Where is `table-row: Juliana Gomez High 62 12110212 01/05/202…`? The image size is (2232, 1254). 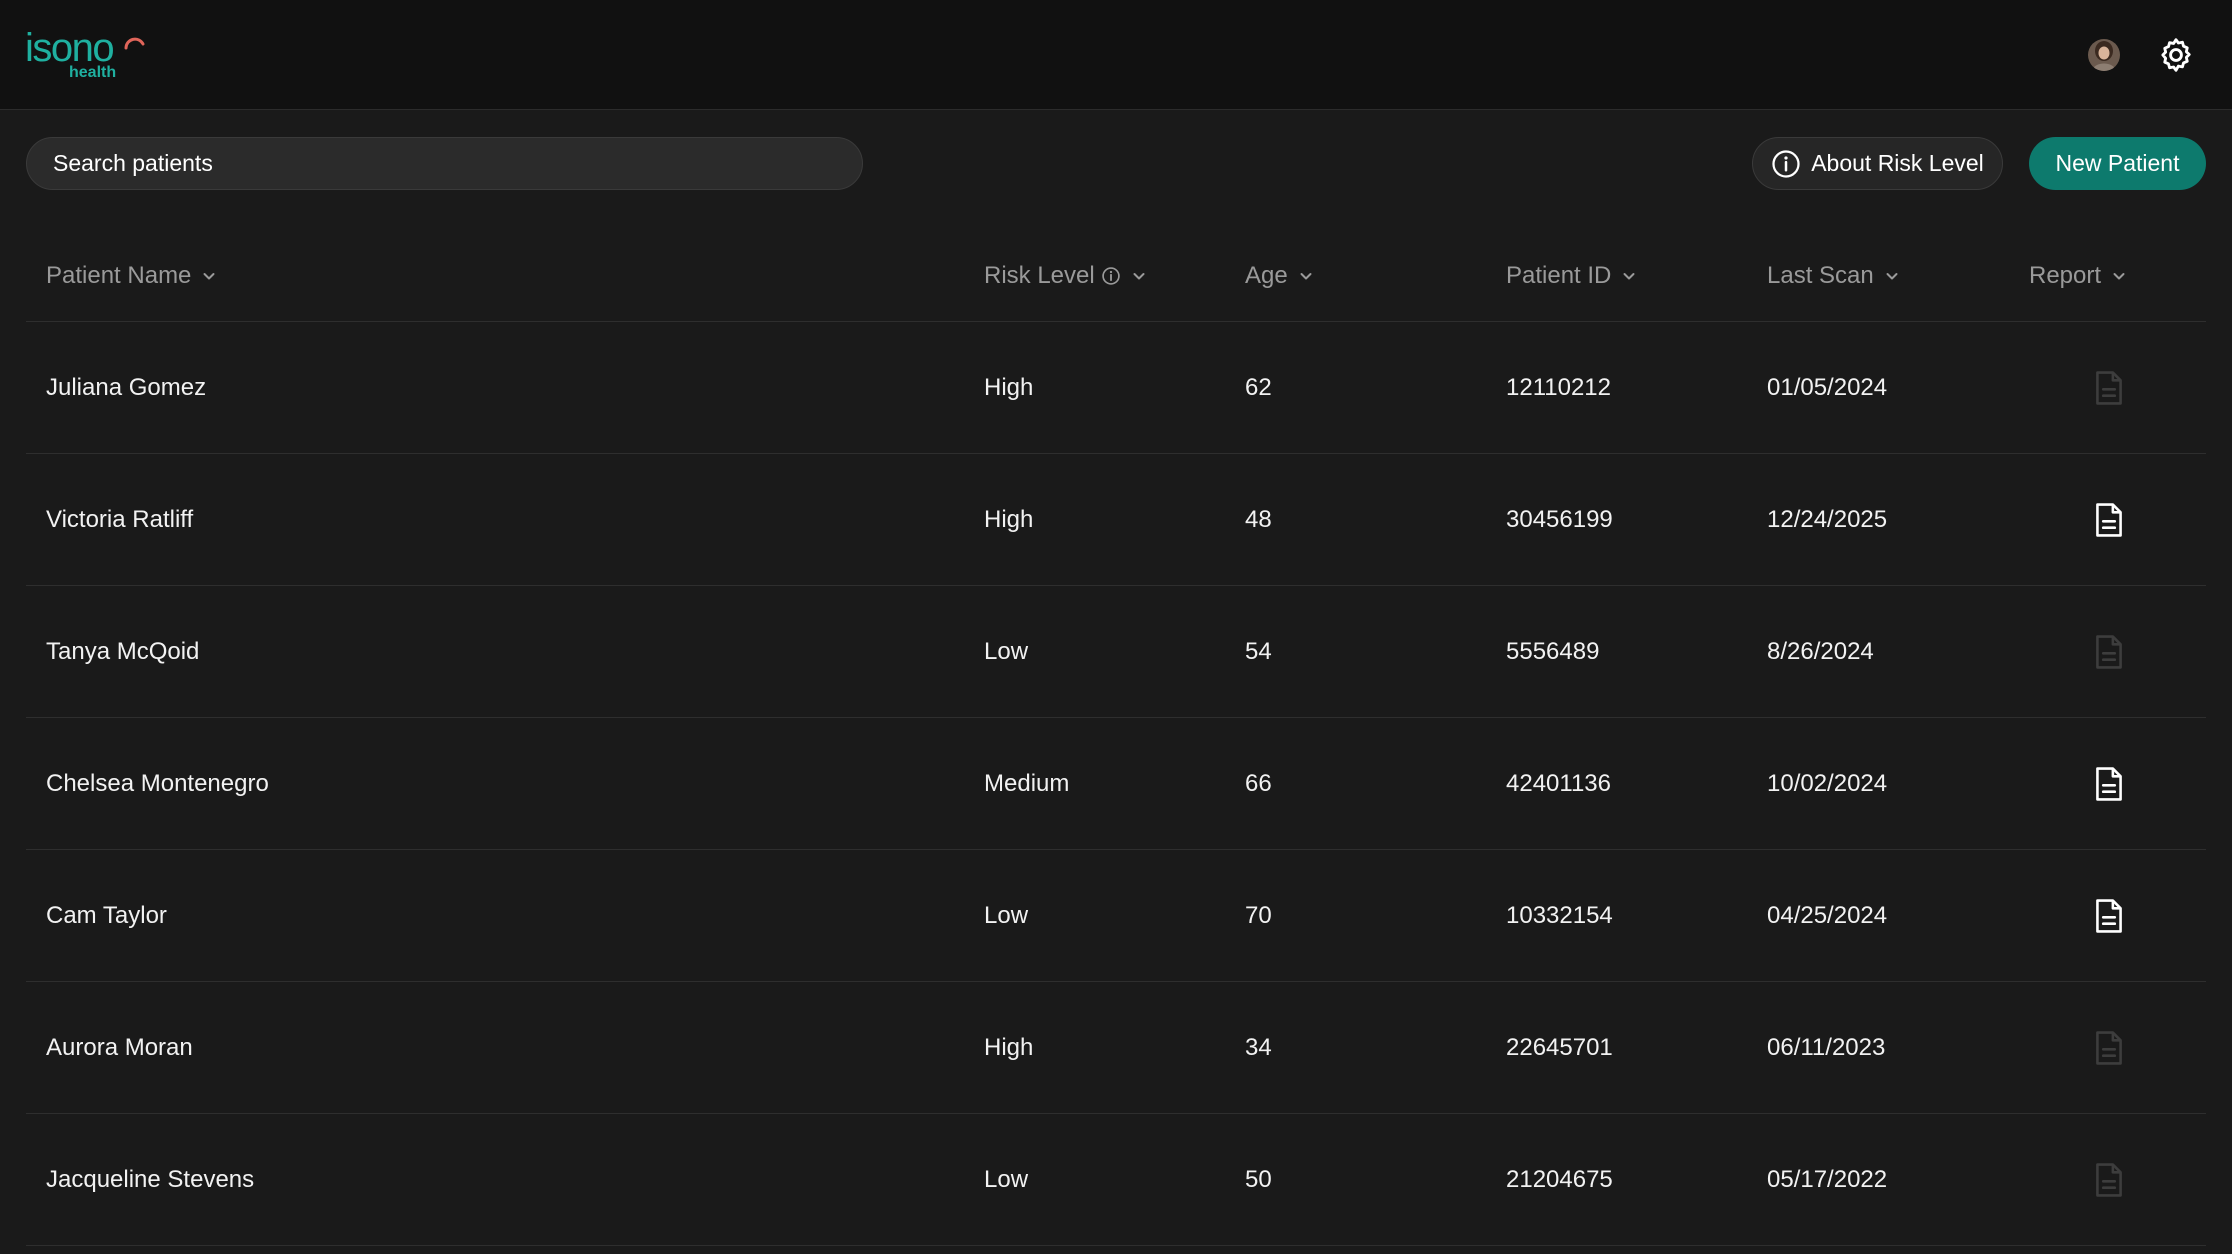 table-row: Juliana Gomez High 62 12110212 01/05/202… is located at coordinates (1116, 388).